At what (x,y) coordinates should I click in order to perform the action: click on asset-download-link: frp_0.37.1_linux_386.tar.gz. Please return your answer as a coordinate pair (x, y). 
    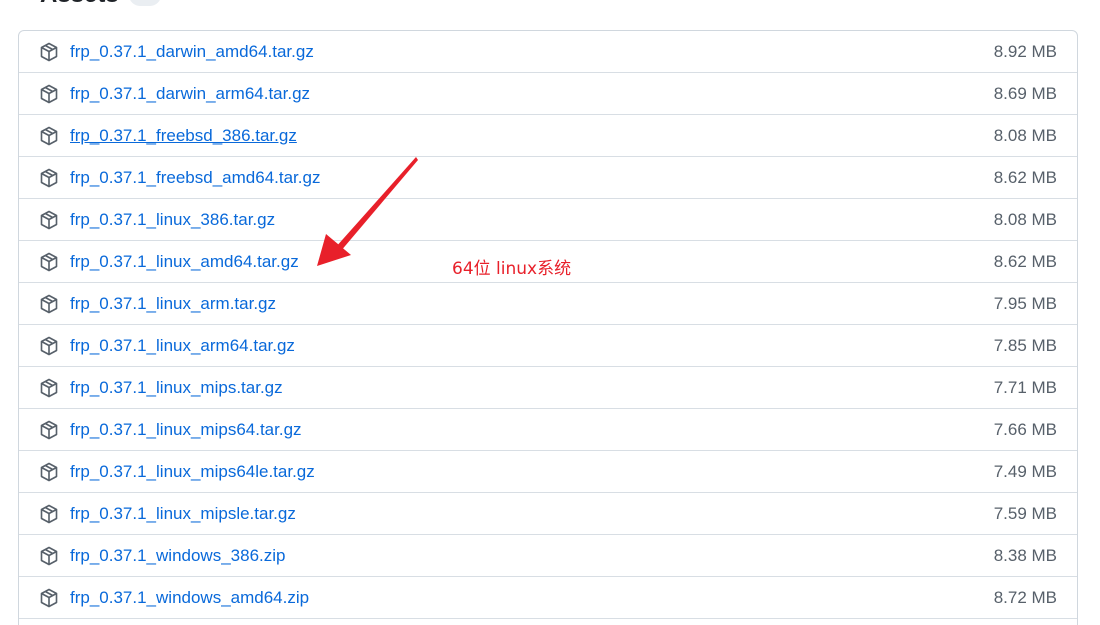
    Looking at the image, I should click on (532, 220).